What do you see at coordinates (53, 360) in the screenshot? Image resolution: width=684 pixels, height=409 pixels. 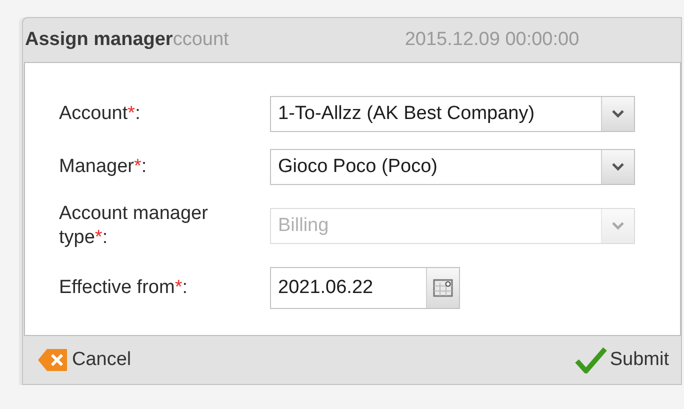 I see `close-icon` at bounding box center [53, 360].